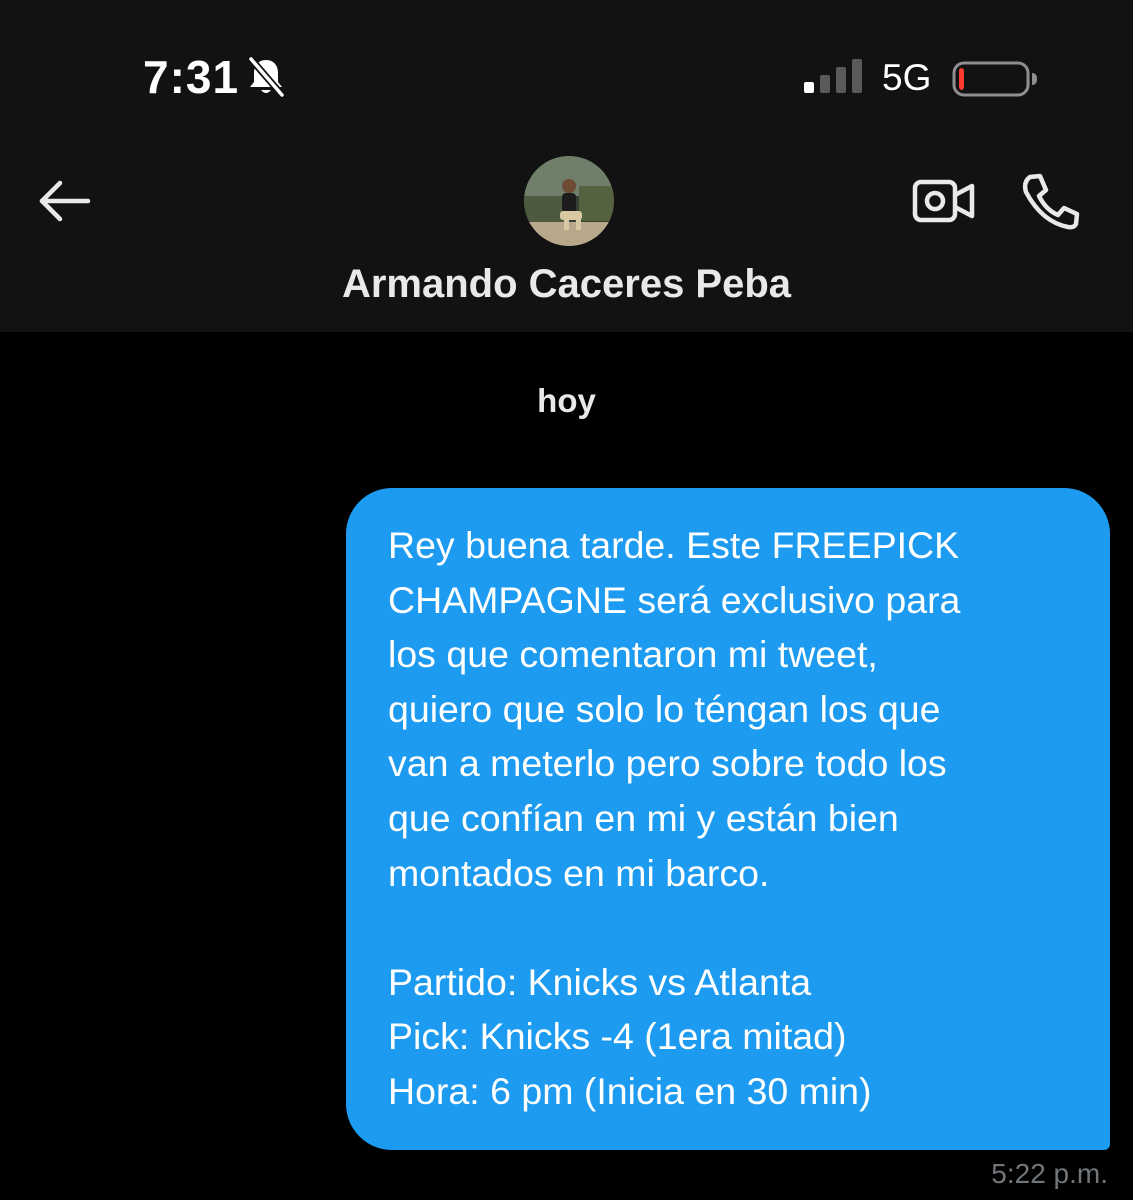 The image size is (1133, 1200). Describe the element at coordinates (266, 77) in the screenshot. I see `bell-slash-icon` at that location.